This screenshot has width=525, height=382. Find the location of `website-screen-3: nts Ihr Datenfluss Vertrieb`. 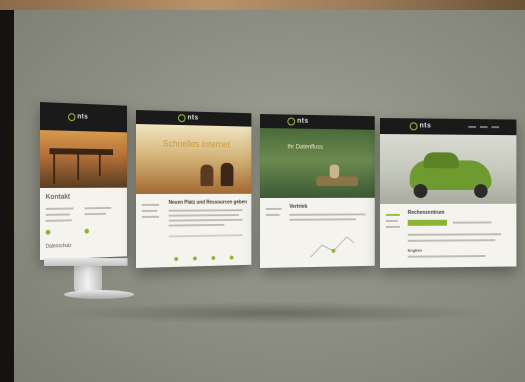

website-screen-3: nts Ihr Datenfluss Vertrieb is located at coordinates (317, 191).